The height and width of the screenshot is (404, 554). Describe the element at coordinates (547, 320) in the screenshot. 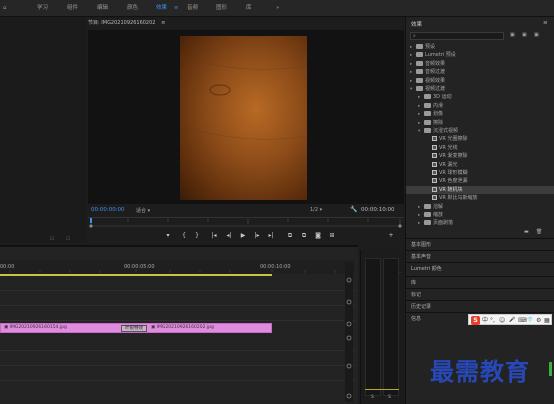

I see `ime-toolbox-icon: ▦` at that location.